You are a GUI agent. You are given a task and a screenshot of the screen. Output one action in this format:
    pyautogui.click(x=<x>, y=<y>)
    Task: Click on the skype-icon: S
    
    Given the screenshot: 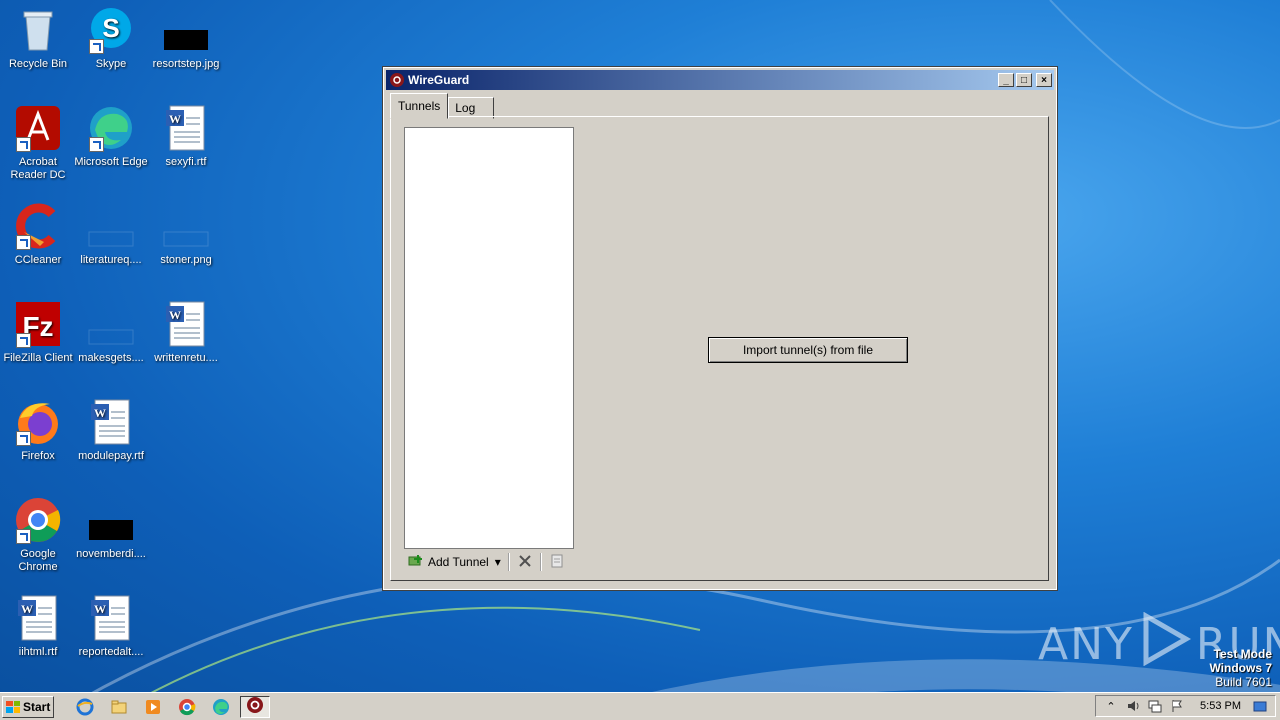 What is the action you would take?
    pyautogui.click(x=111, y=30)
    